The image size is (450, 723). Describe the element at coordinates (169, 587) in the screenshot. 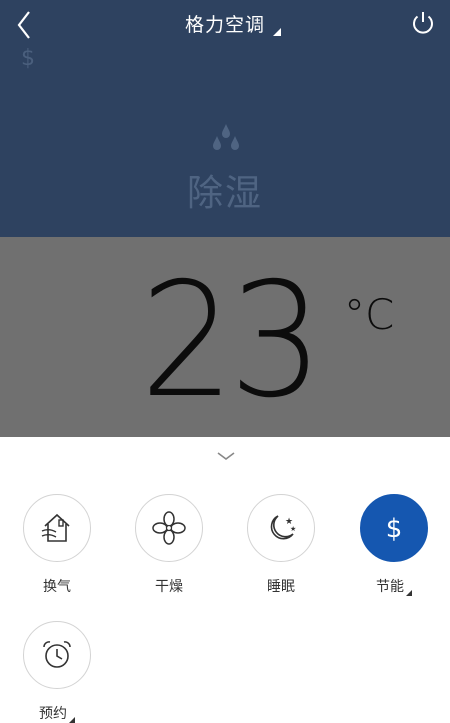

I see `function-label: 干燥` at that location.